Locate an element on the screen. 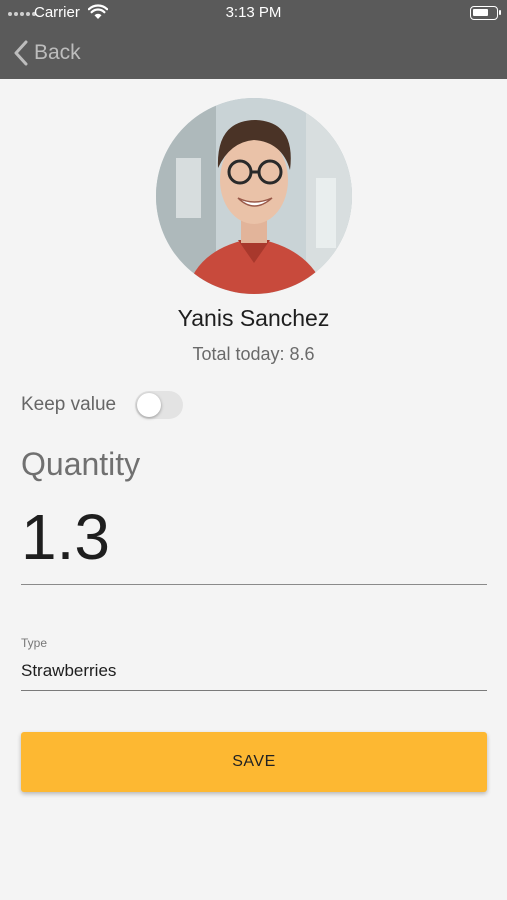 Image resolution: width=507 pixels, height=900 pixels. quantity-input: 1.3 is located at coordinates (254, 541).